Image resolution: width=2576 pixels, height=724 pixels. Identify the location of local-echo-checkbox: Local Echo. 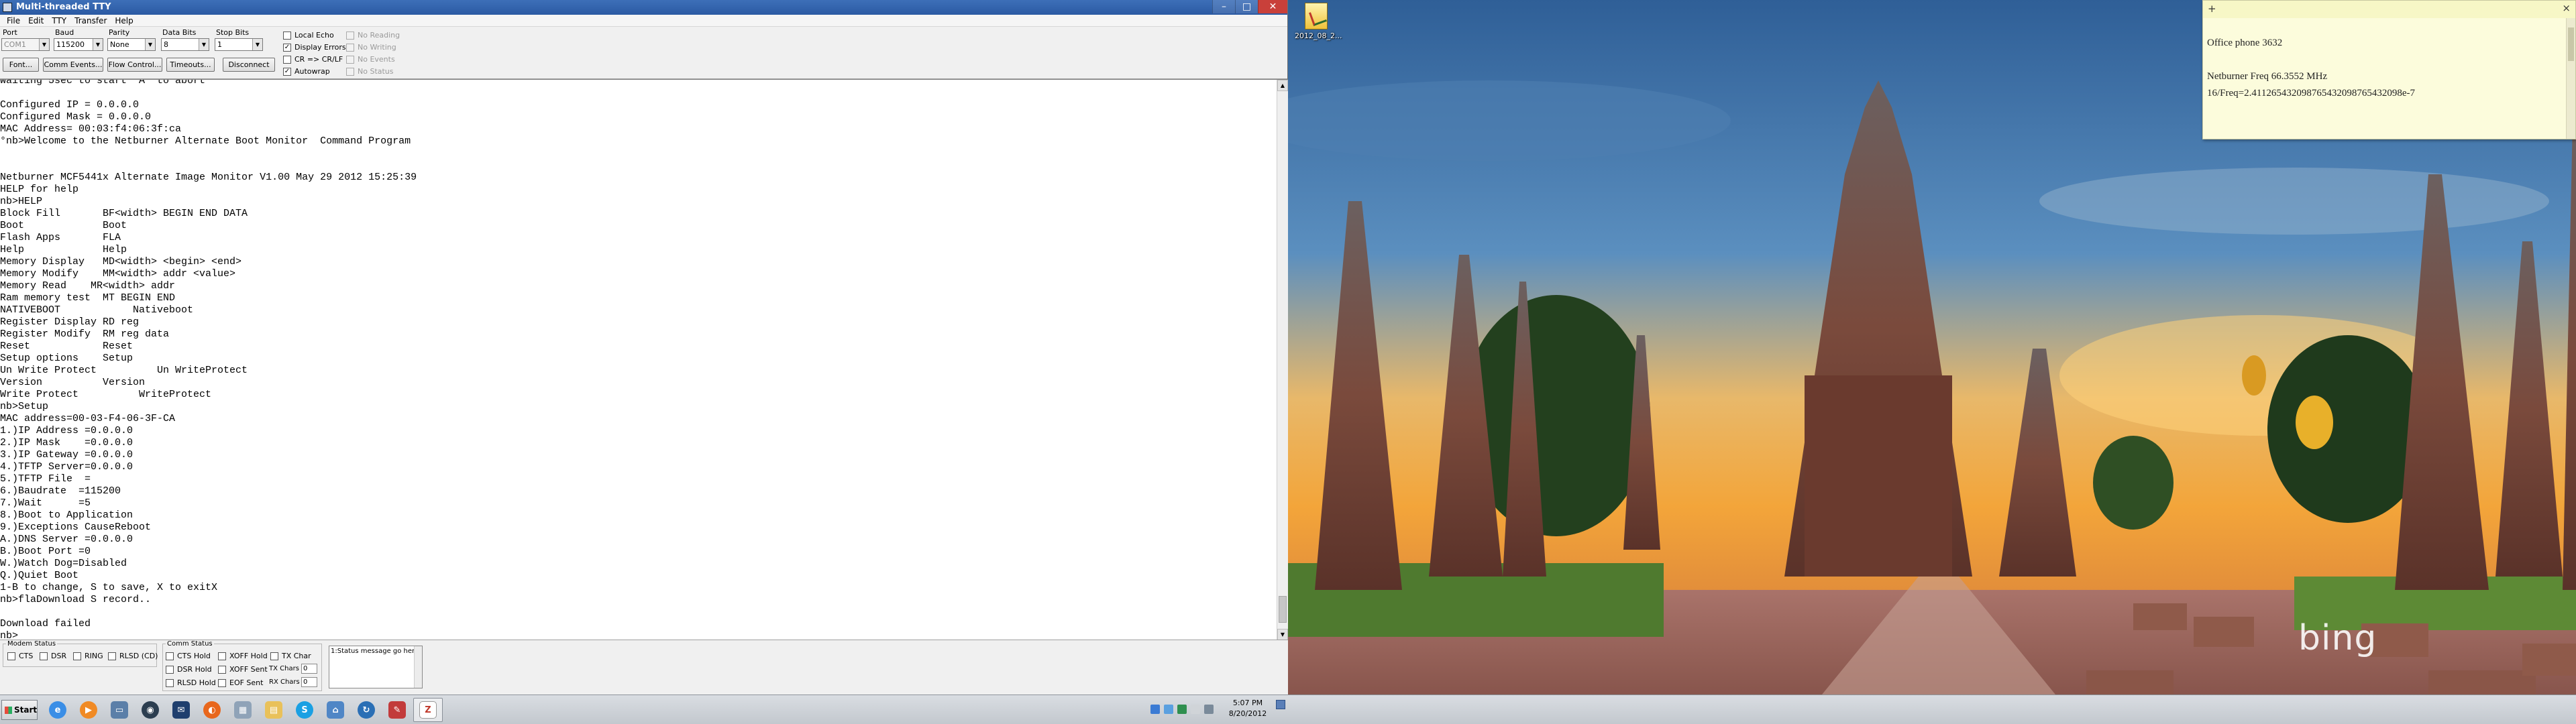
(308, 35).